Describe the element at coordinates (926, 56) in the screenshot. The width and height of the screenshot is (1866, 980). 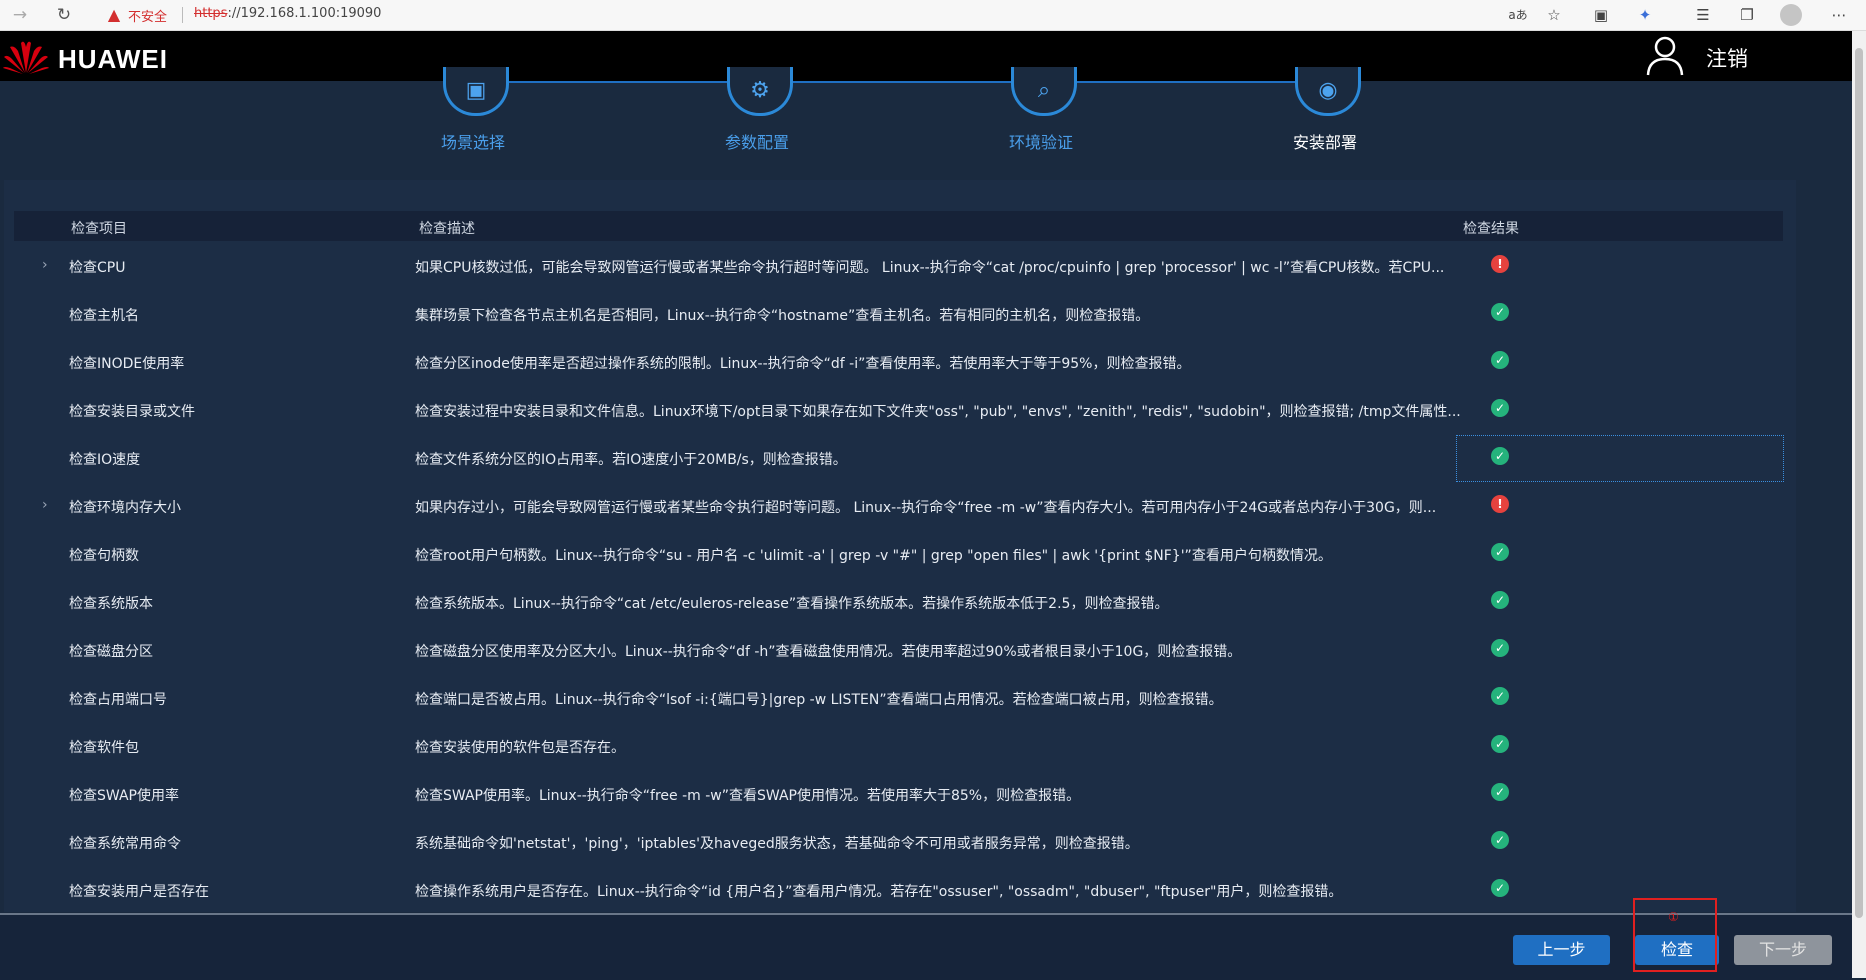
I see `app-header: HUAWEI 注销` at that location.